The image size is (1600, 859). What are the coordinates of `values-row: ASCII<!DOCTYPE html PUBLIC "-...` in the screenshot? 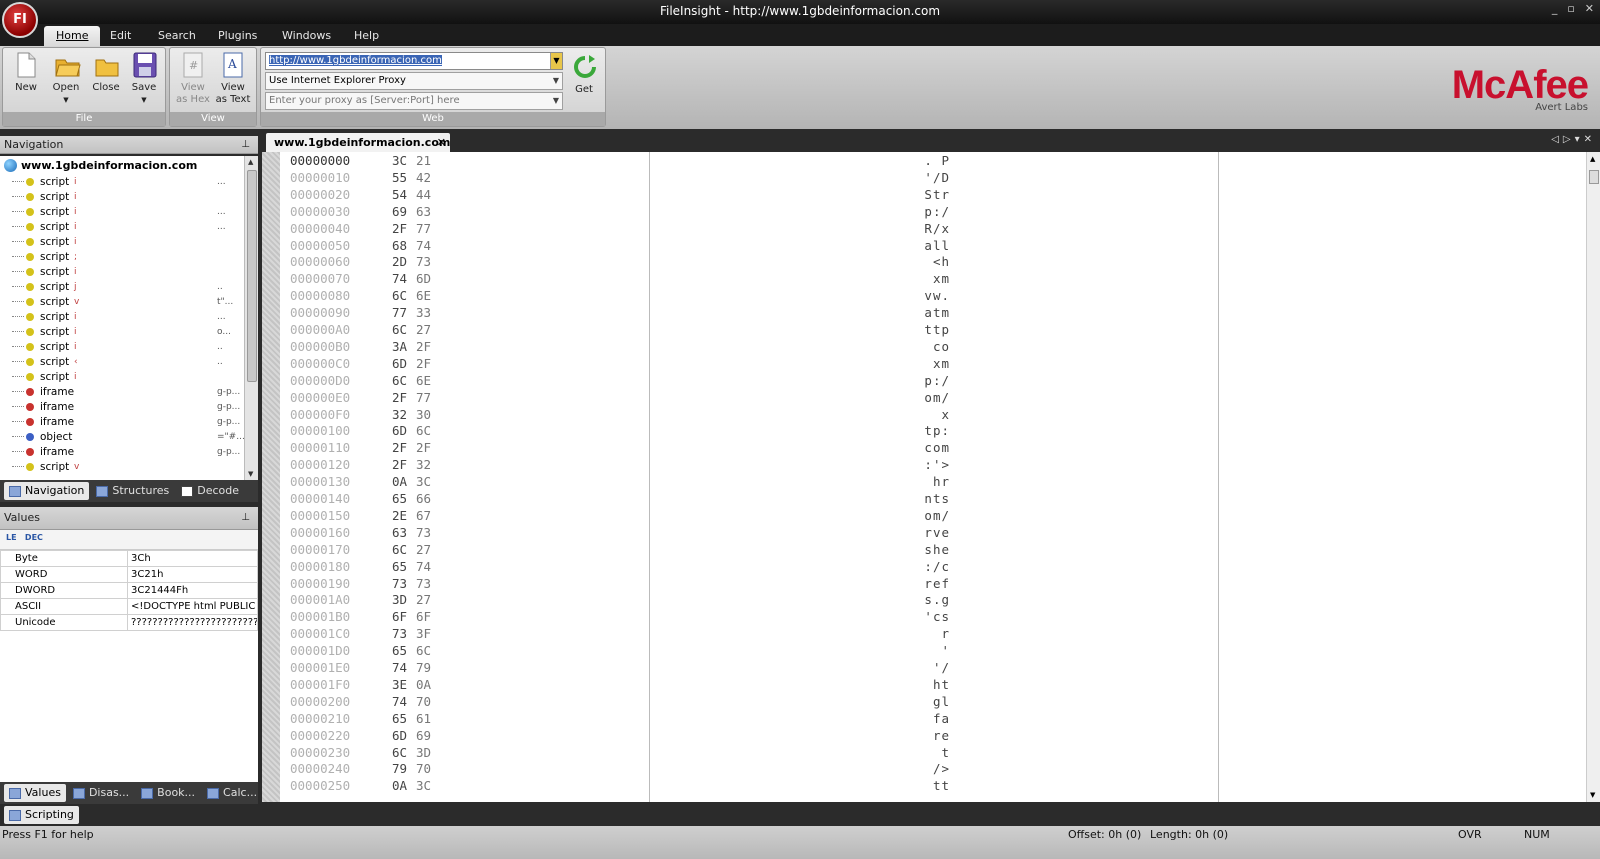 It's located at (129, 606).